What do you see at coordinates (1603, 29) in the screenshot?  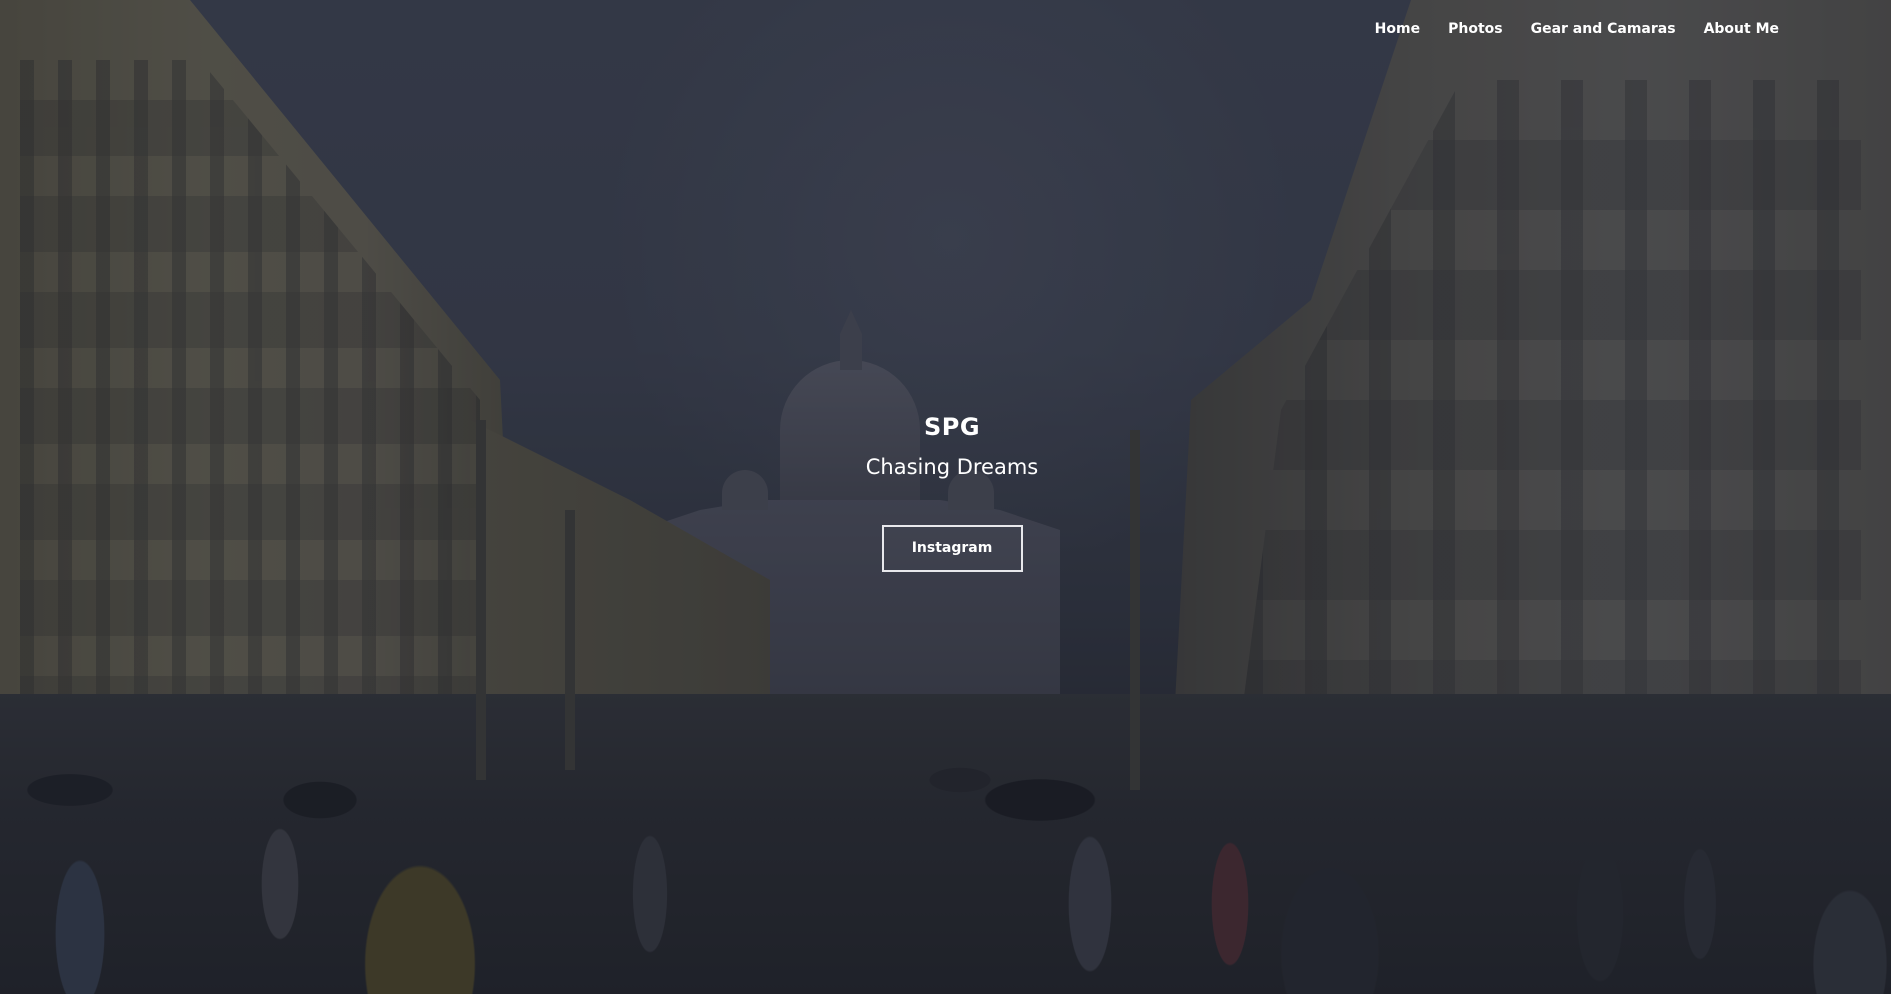 I see `nav-item-gear-and-camaras: Gear and Camaras` at bounding box center [1603, 29].